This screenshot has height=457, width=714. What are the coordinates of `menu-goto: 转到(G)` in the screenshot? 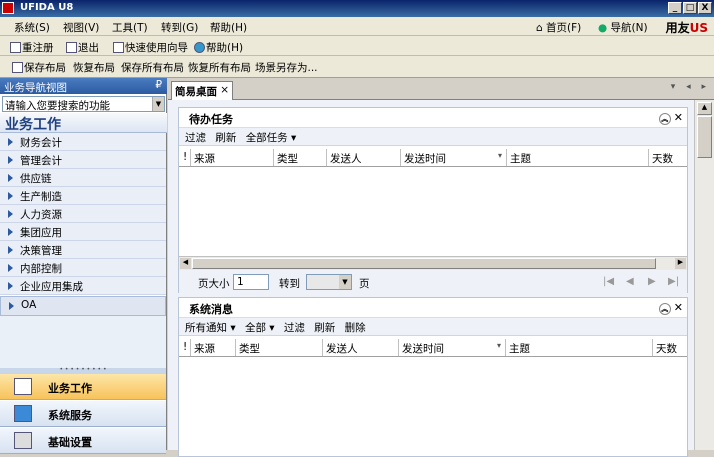 It's located at (179, 27).